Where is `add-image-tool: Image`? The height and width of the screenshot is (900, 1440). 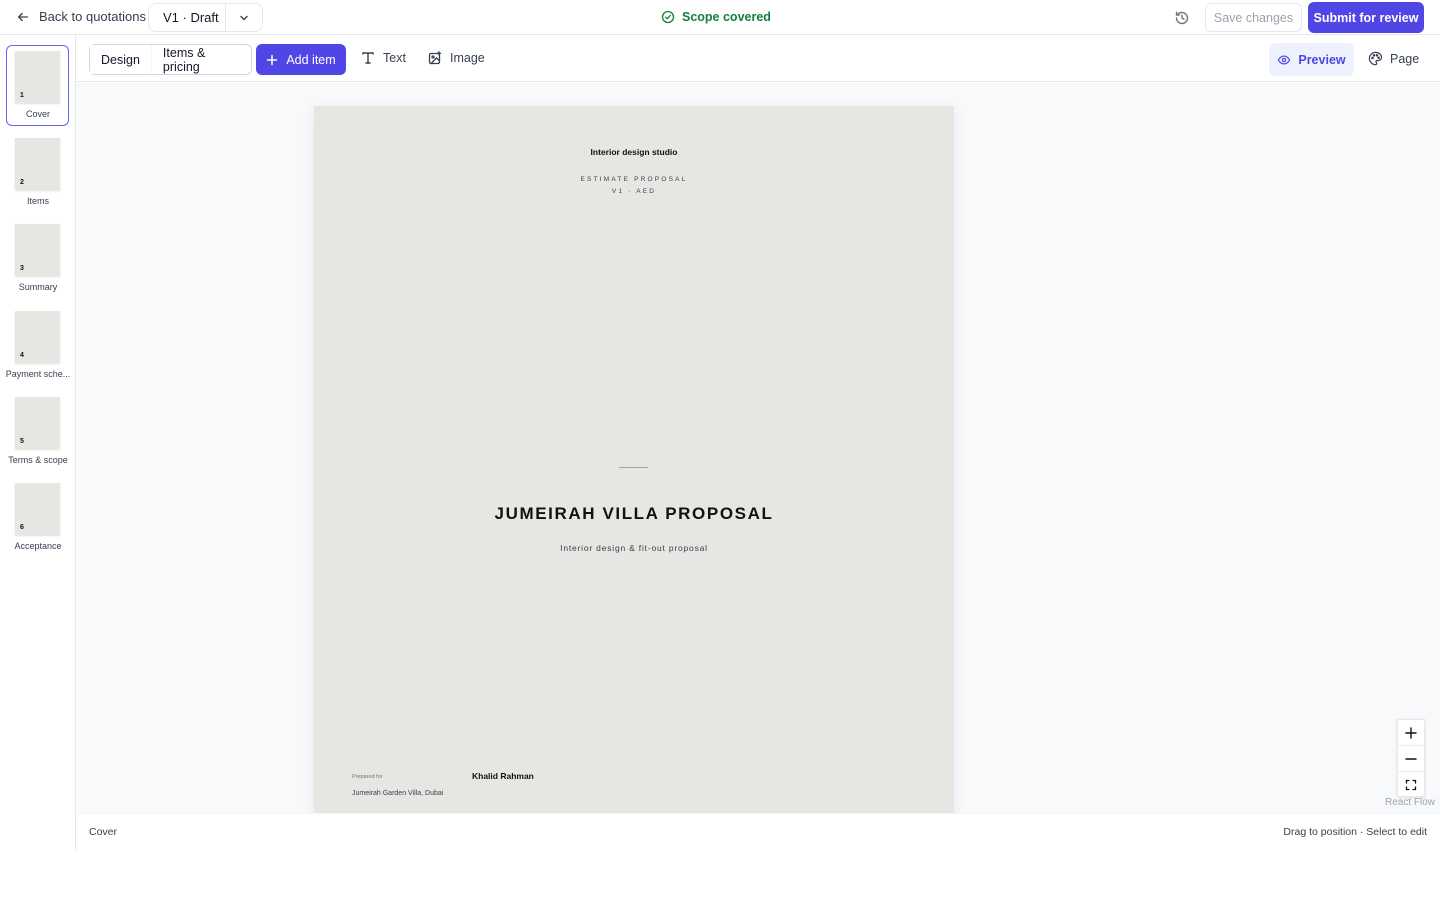
add-image-tool: Image is located at coordinates (456, 58).